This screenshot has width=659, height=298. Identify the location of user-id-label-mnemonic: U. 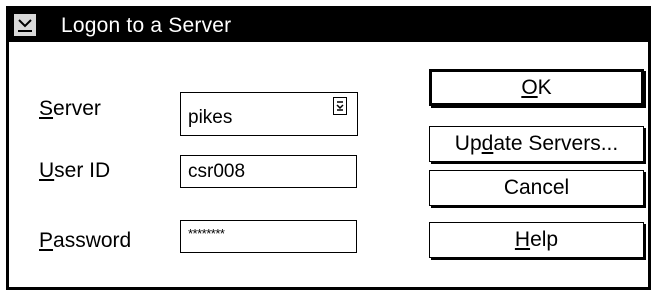
(47, 170).